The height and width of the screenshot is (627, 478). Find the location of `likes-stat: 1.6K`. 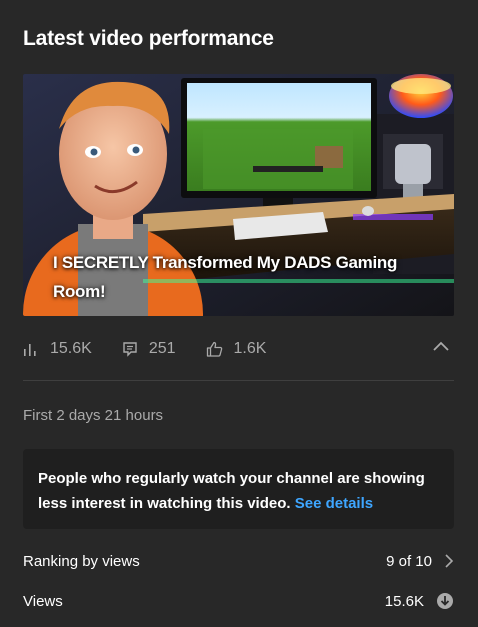

likes-stat: 1.6K is located at coordinates (236, 349).